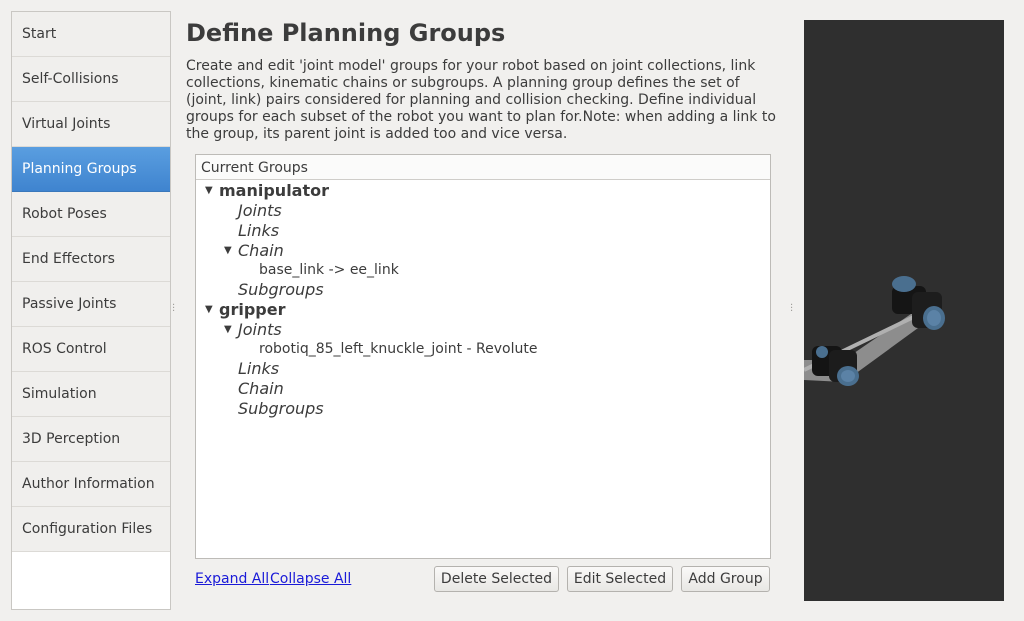 The image size is (1024, 621). I want to click on add-group-button: Add Group, so click(725, 579).